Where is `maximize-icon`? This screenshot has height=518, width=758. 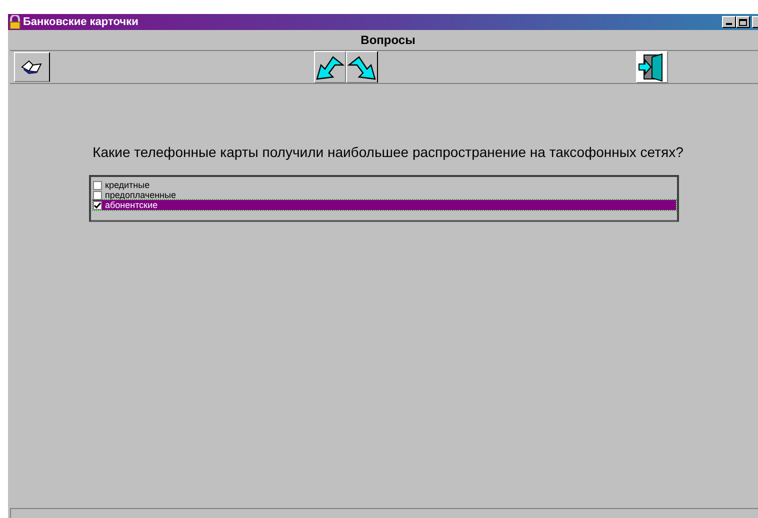
maximize-icon is located at coordinates (743, 22).